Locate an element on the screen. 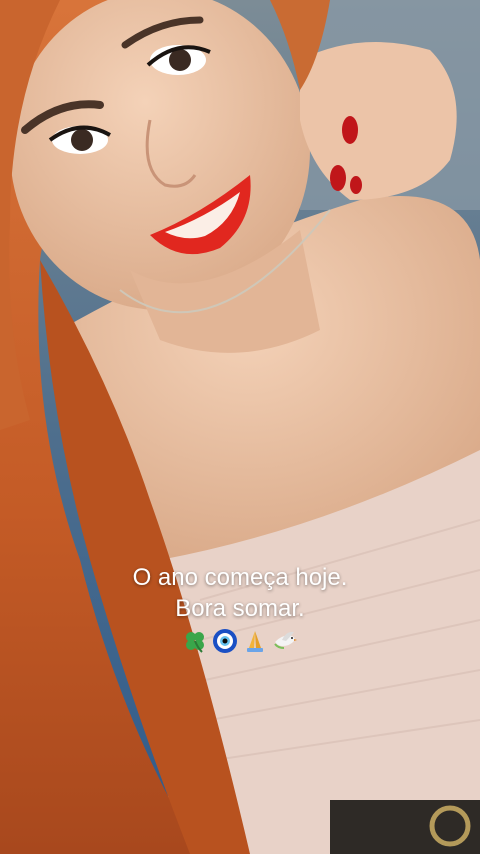 This screenshot has height=854, width=480. story-caption: O ano começa hoje. Bora somar. is located at coordinates (240, 608).